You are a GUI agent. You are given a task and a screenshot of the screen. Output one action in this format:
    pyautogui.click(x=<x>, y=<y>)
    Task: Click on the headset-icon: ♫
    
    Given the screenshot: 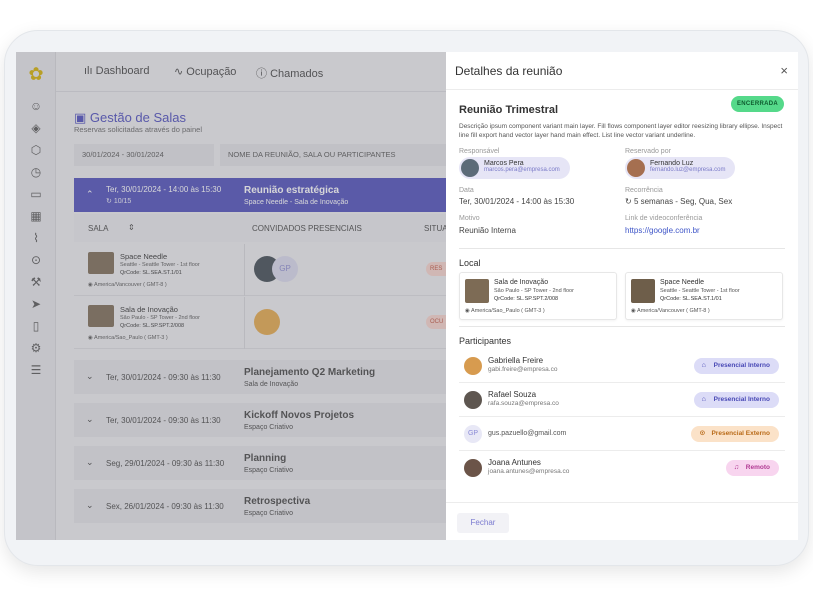 What is the action you would take?
    pyautogui.click(x=736, y=467)
    